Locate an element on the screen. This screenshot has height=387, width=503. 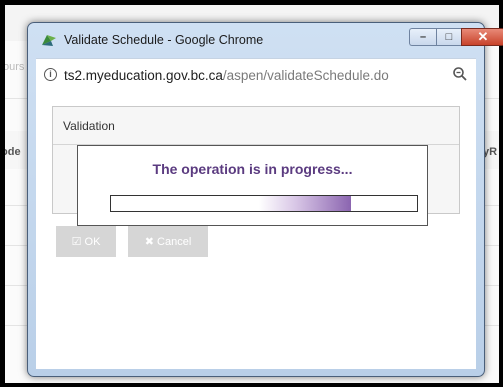
maximize-button: □ is located at coordinates (449, 37).